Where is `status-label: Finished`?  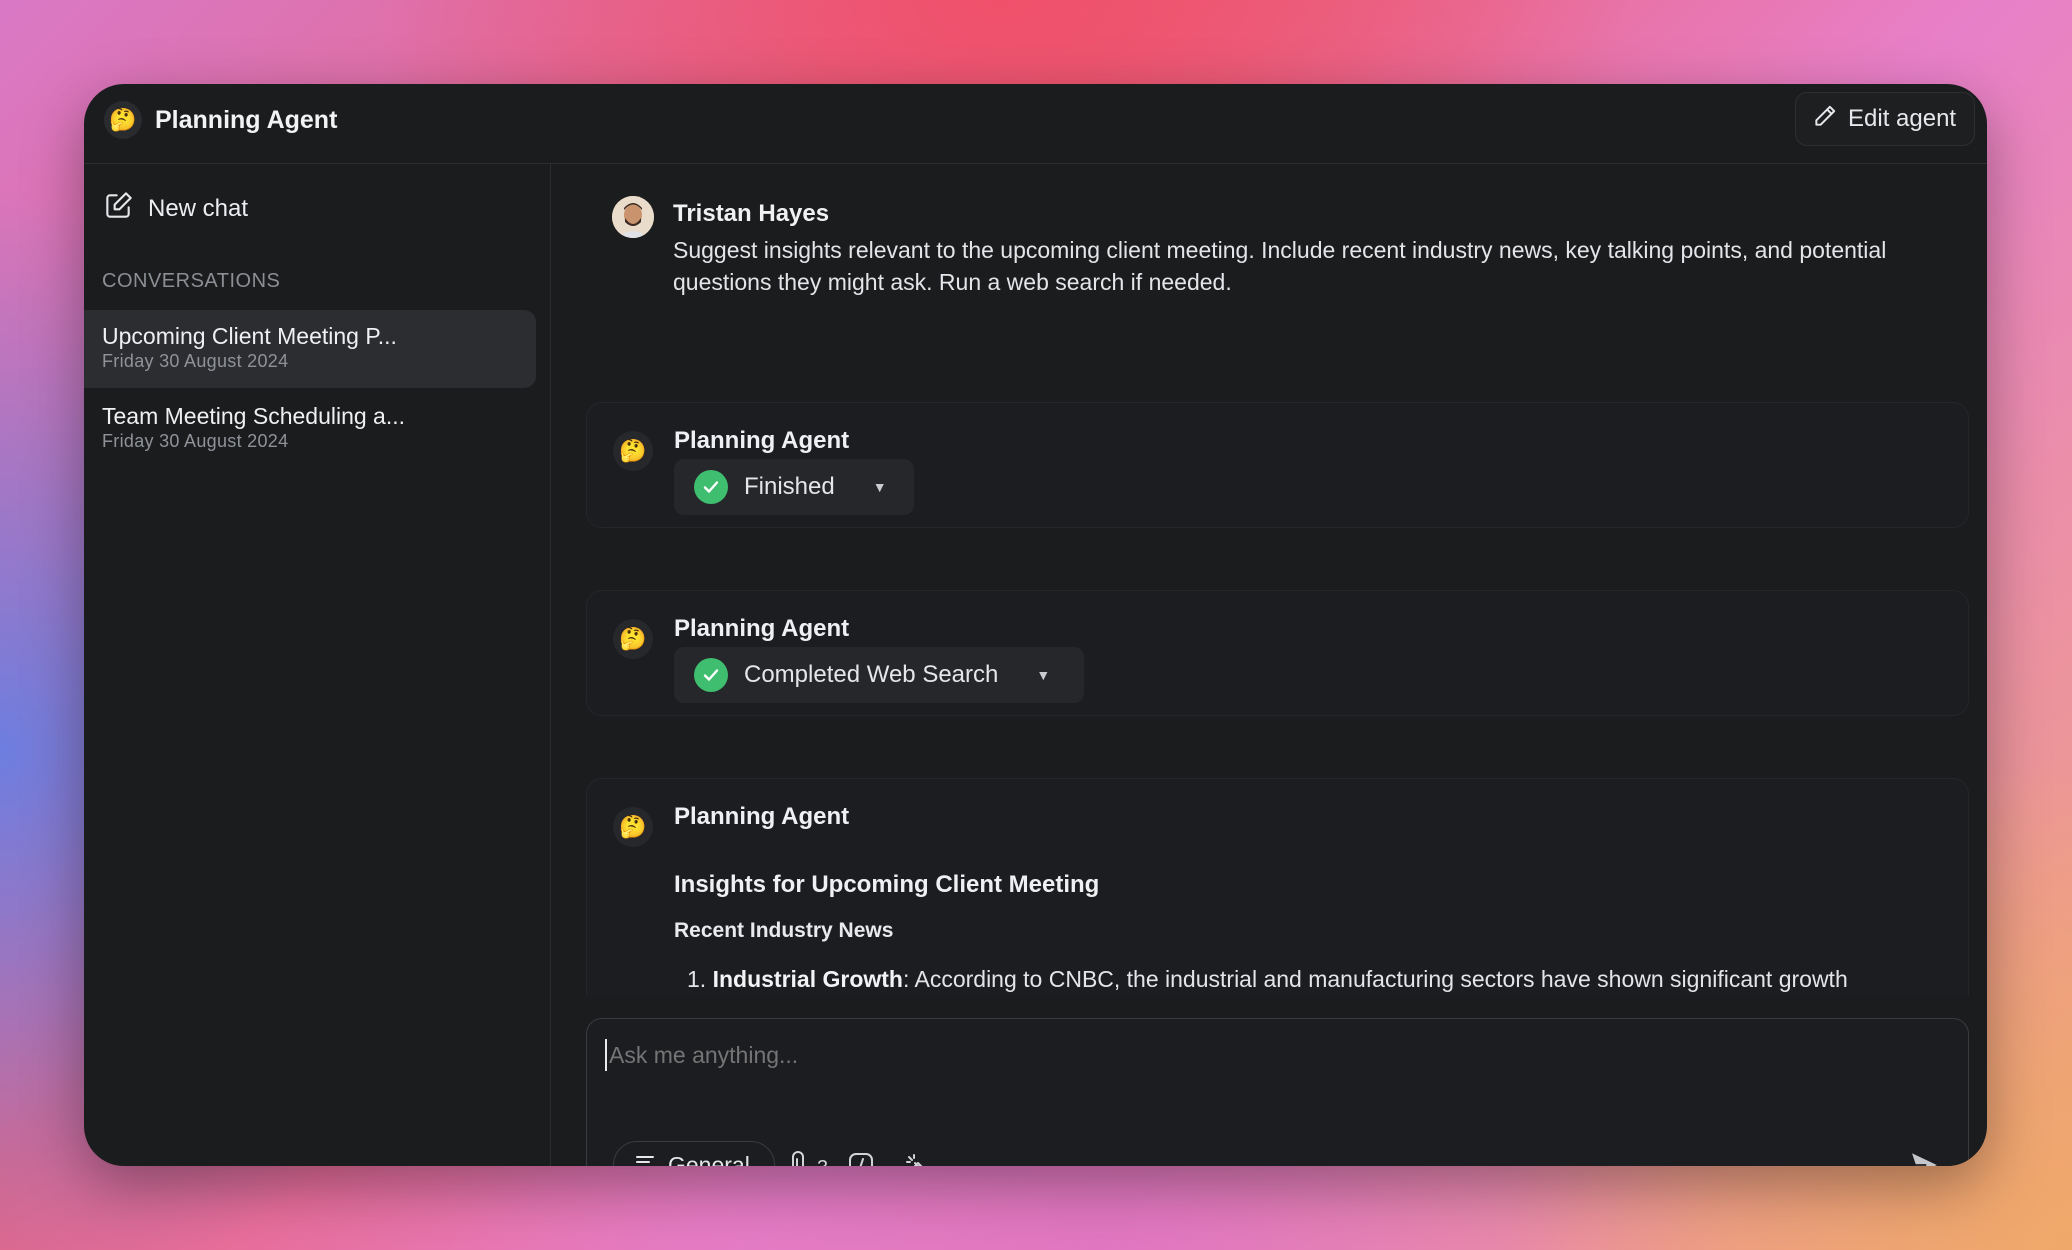
status-label: Finished is located at coordinates (789, 486).